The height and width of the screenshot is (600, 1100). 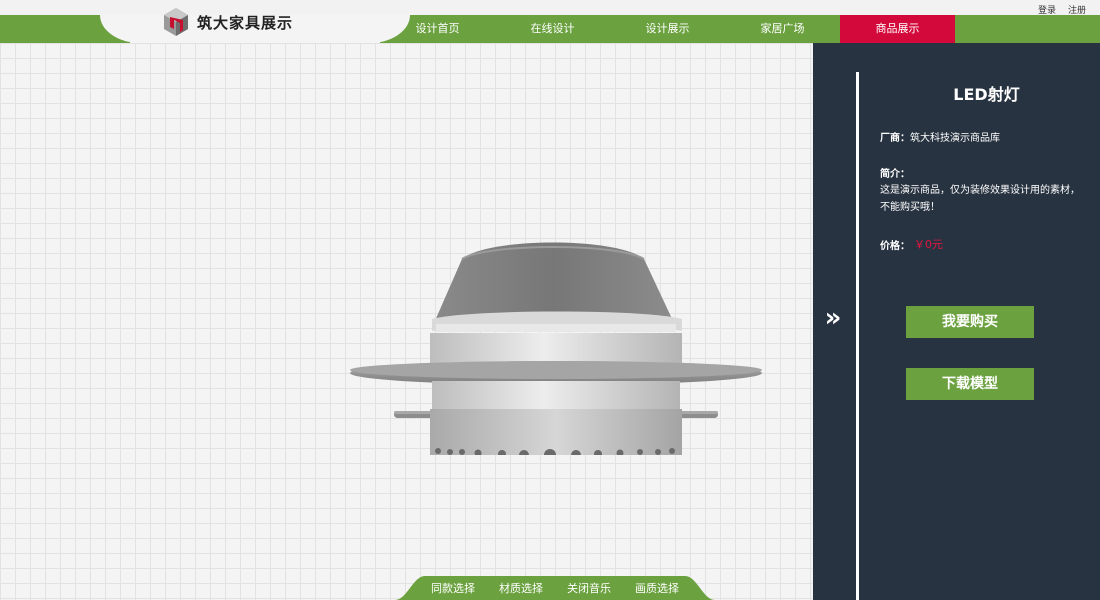 I want to click on intro-text: 这是演示商品，仅为装修效果设计用的素材，不能购买哦！, so click(x=980, y=199).